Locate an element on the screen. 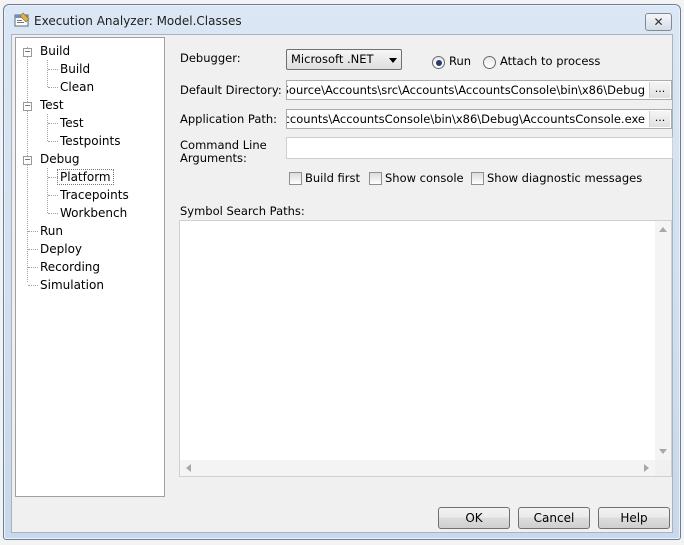 The image size is (684, 545). chevron-down-icon is located at coordinates (393, 60).